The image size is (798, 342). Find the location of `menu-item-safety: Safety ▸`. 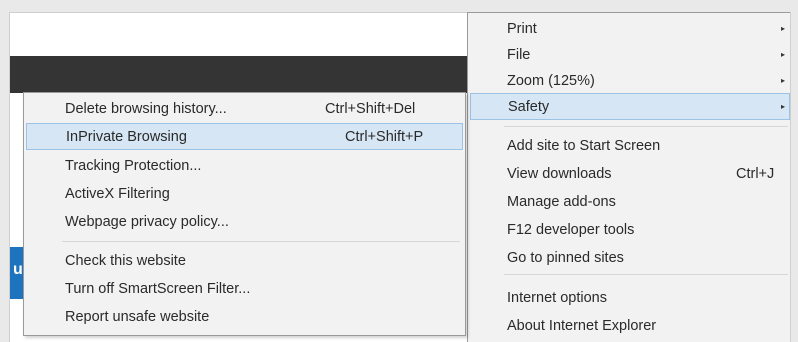

menu-item-safety: Safety ▸ is located at coordinates (630, 106).